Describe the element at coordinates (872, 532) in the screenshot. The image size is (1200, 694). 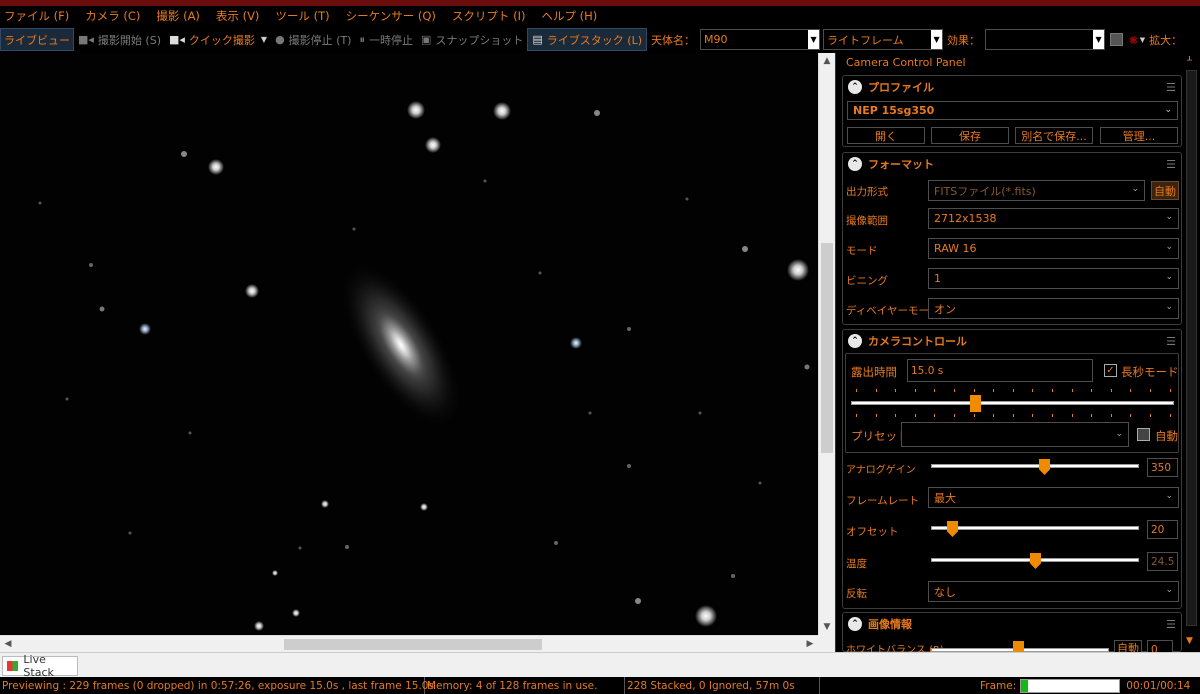
I see `offset-label: オフセット` at that location.